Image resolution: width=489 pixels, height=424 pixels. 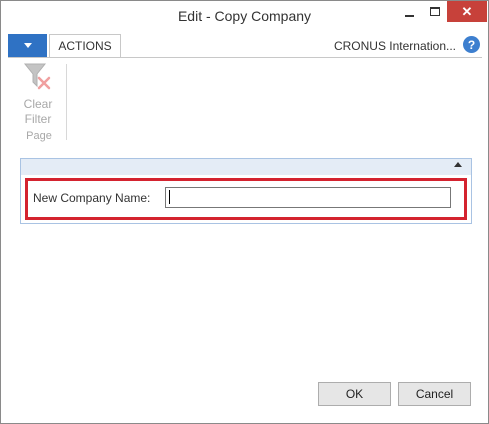 What do you see at coordinates (409, 11) in the screenshot?
I see `minimize-button` at bounding box center [409, 11].